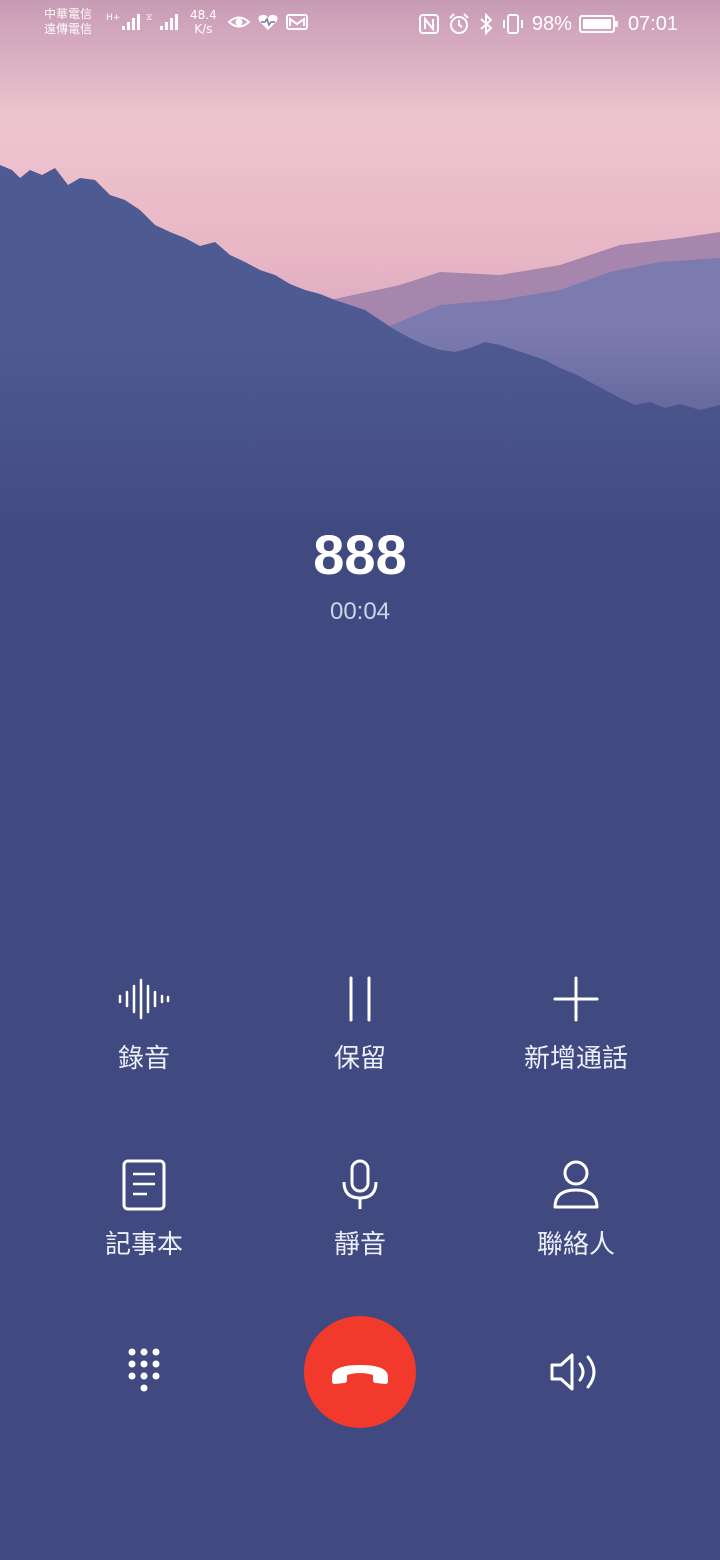  What do you see at coordinates (576, 1209) in the screenshot?
I see `contacts-button: 聯絡人` at bounding box center [576, 1209].